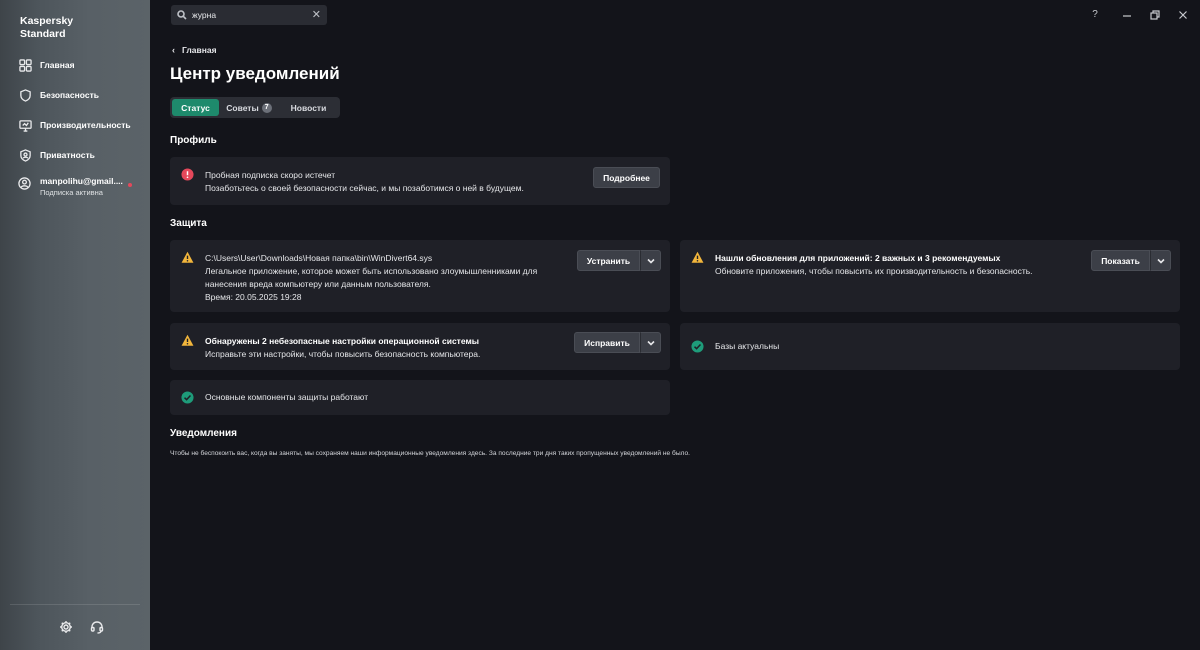  What do you see at coordinates (57, 65) in the screenshot?
I see `sidebar-item-label: Главная` at bounding box center [57, 65].